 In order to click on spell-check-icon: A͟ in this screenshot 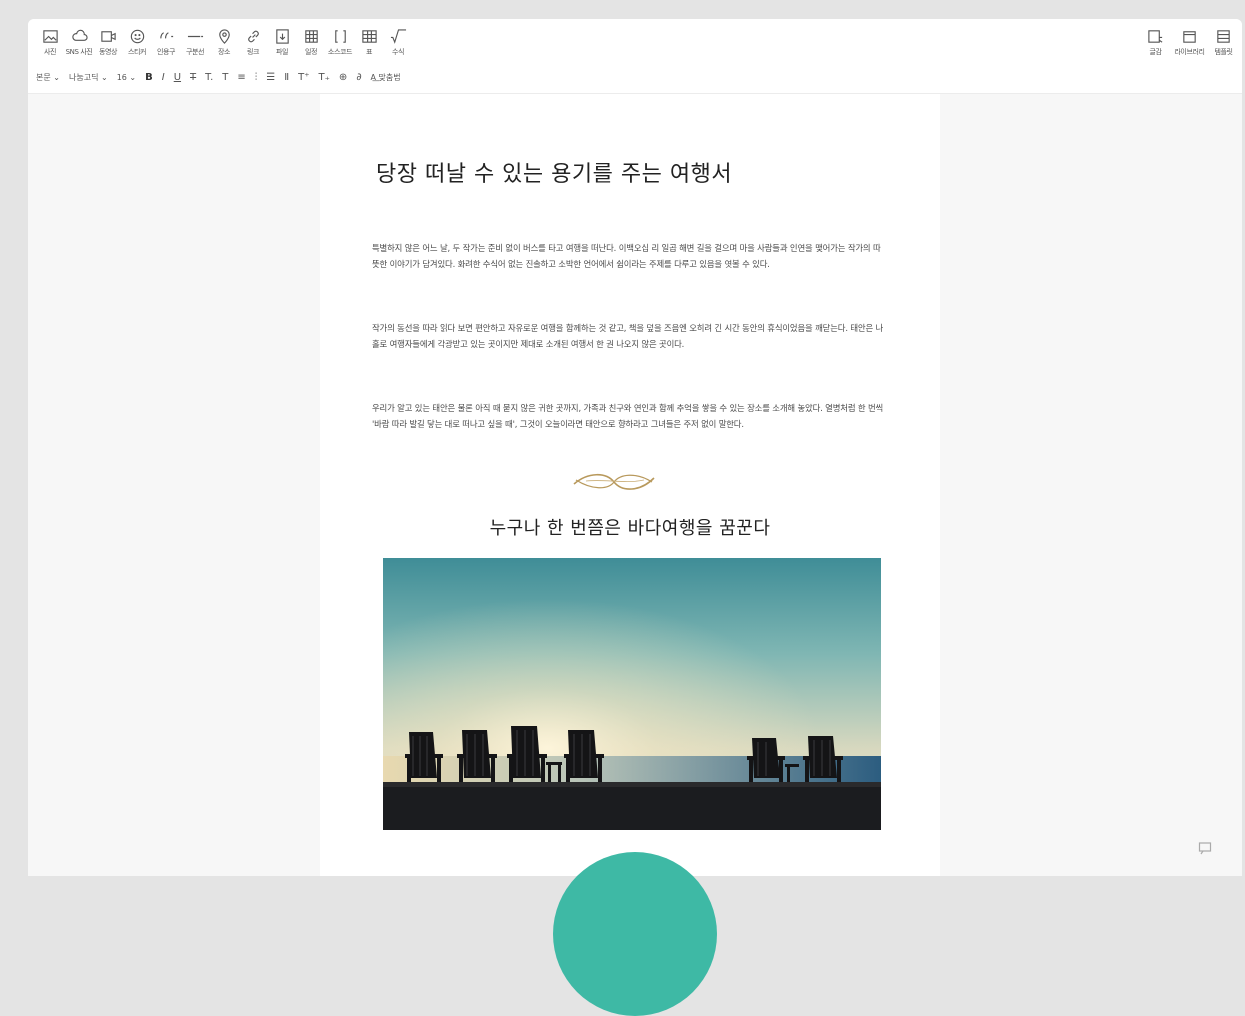, I will do `click(373, 77)`.